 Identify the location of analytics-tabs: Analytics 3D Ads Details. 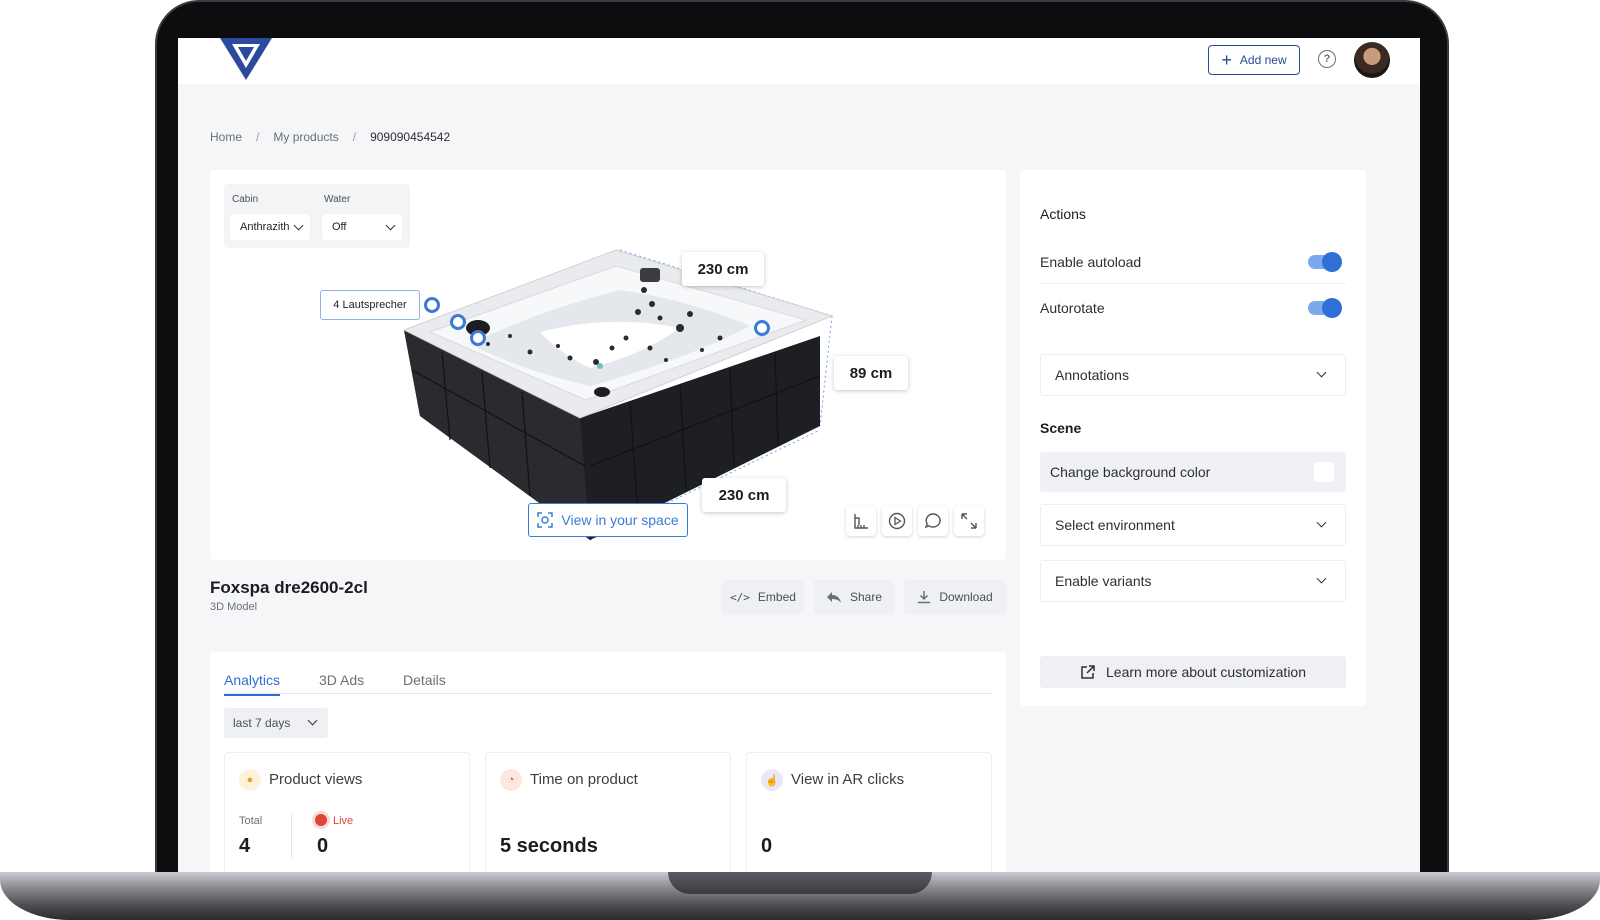
(608, 684).